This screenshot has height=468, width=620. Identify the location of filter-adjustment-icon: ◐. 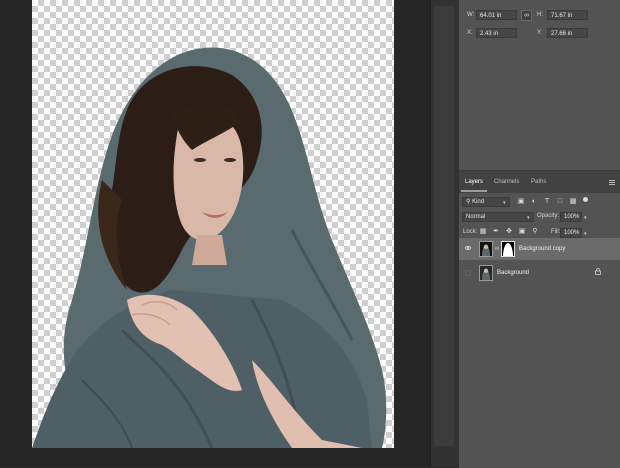
(534, 202).